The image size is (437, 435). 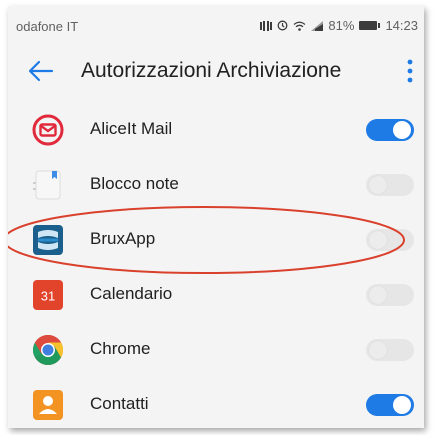 What do you see at coordinates (216, 402) in the screenshot?
I see `list-item: Contatti` at bounding box center [216, 402].